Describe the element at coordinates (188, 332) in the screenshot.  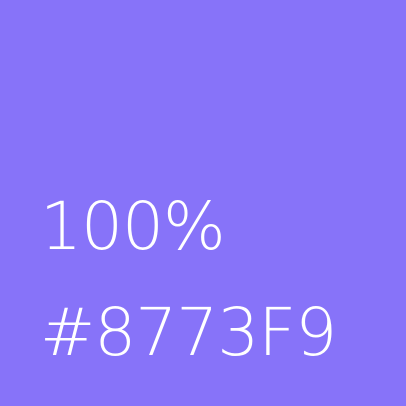
I see `hex-color-label: #8773F9` at that location.